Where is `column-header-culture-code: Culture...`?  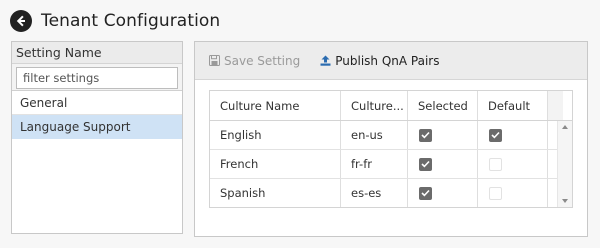
column-header-culture-code: Culture... is located at coordinates (374, 105).